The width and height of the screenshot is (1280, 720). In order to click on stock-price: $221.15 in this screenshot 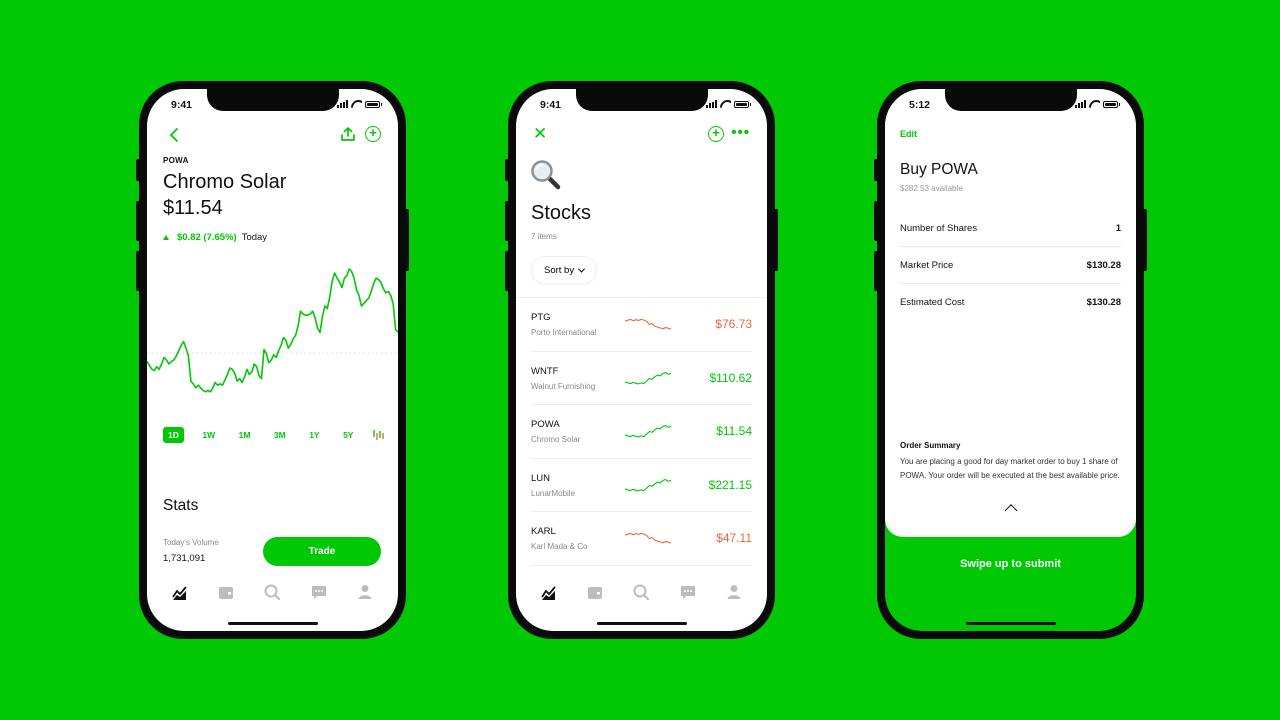, I will do `click(730, 484)`.